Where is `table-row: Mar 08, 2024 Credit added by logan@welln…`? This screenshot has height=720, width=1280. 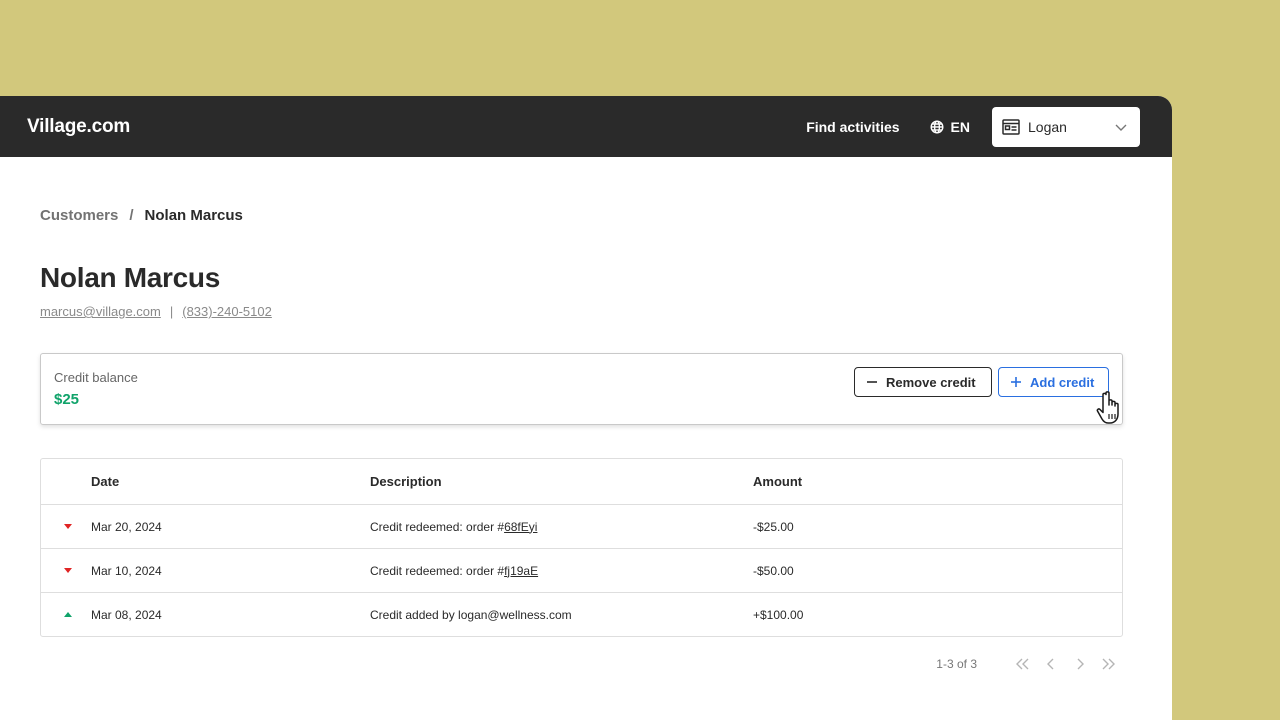
table-row: Mar 08, 2024 Credit added by logan@welln… is located at coordinates (581, 614).